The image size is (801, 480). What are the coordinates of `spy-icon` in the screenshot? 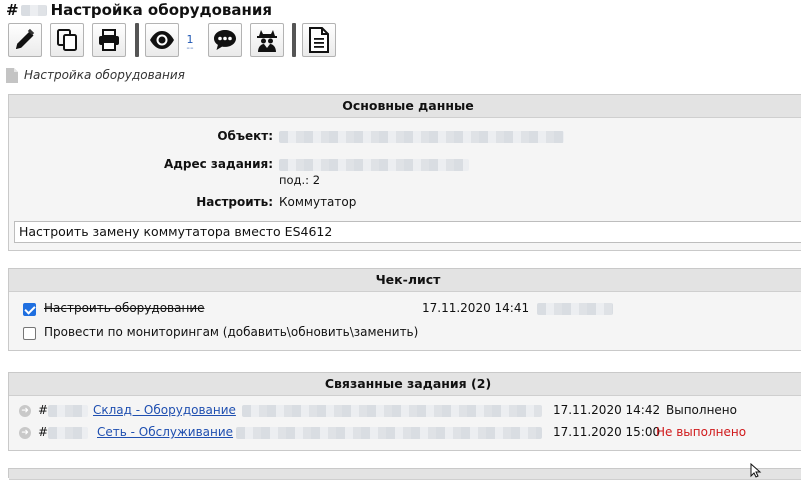 It's located at (267, 41).